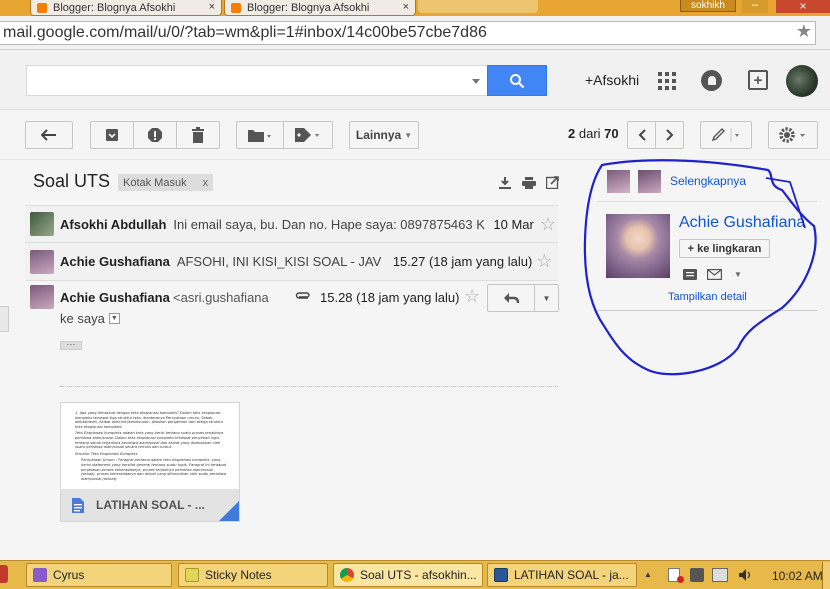  I want to click on show-details-toggle-icon: ▼, so click(114, 318).